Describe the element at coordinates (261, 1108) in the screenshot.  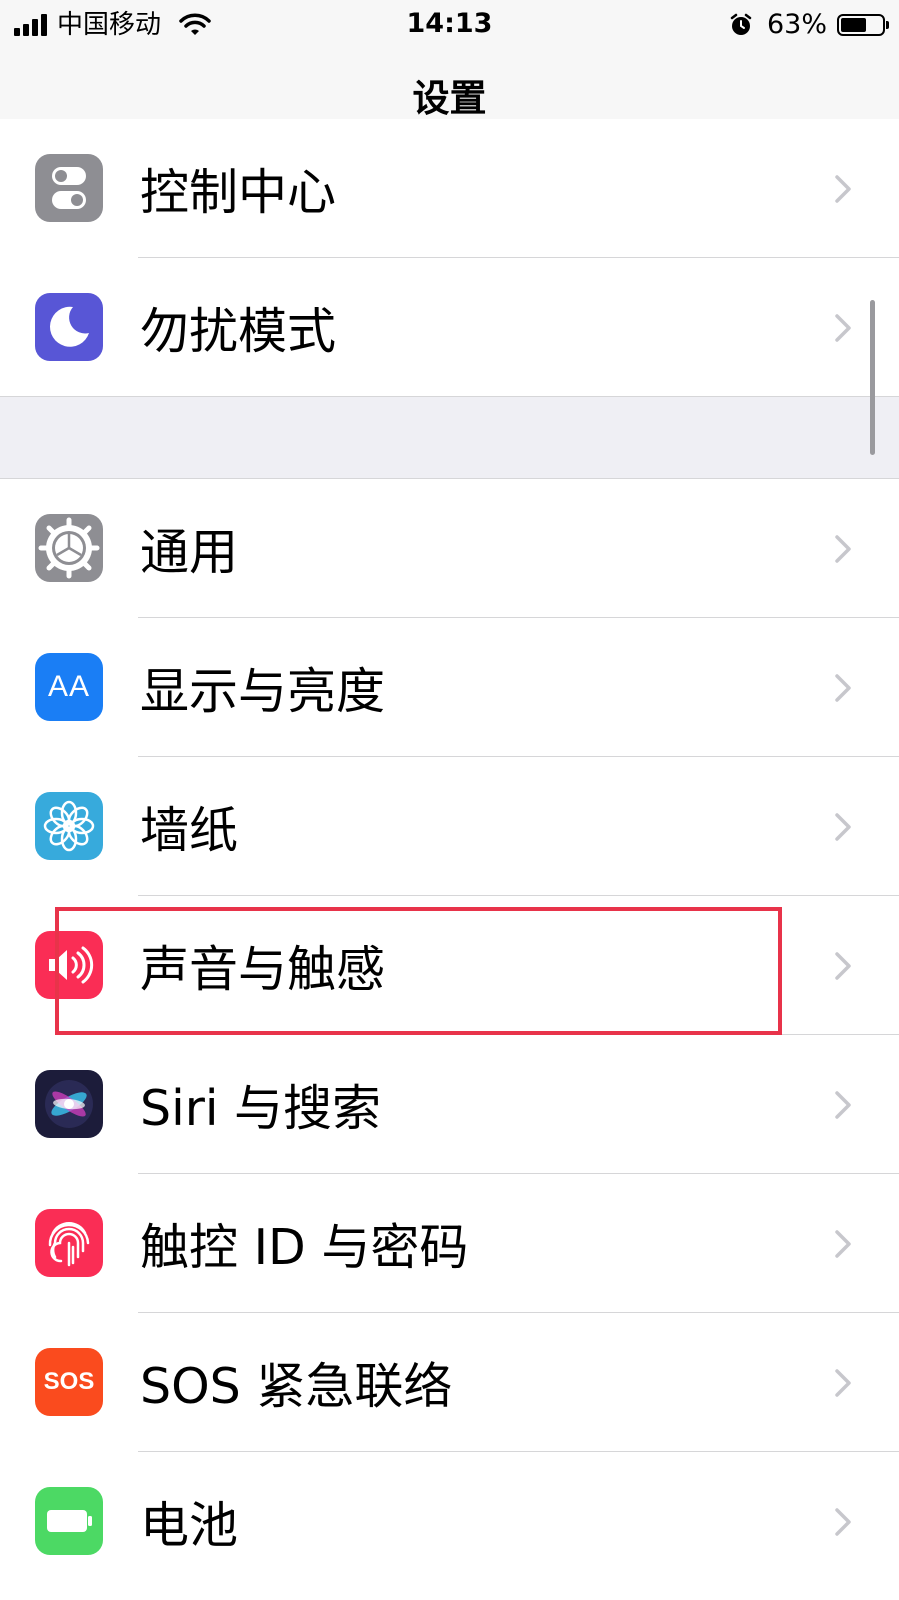
I see `settings-item-label: Siri 与搜索` at that location.